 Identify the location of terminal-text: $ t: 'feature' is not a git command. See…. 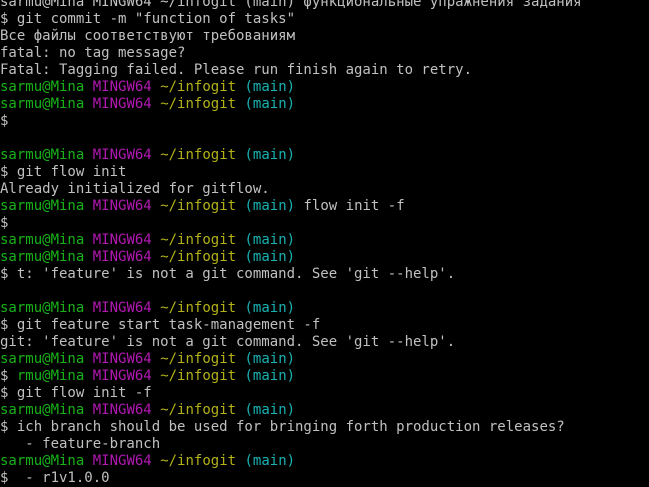
(228, 274).